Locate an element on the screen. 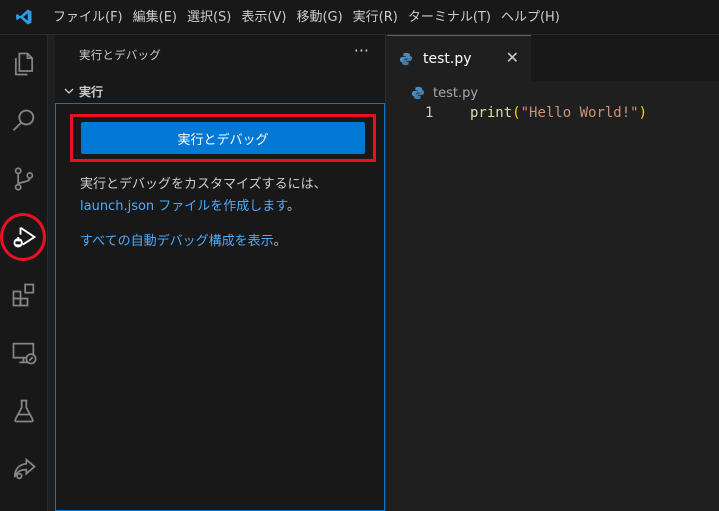  code-line: 1 print("Hello World!") is located at coordinates (553, 116).